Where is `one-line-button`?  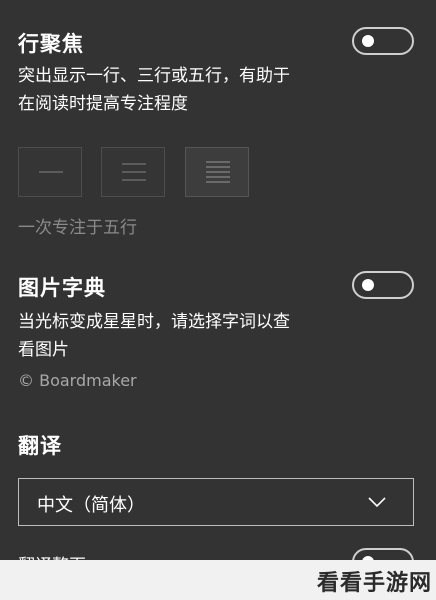
one-line-button is located at coordinates (50, 172).